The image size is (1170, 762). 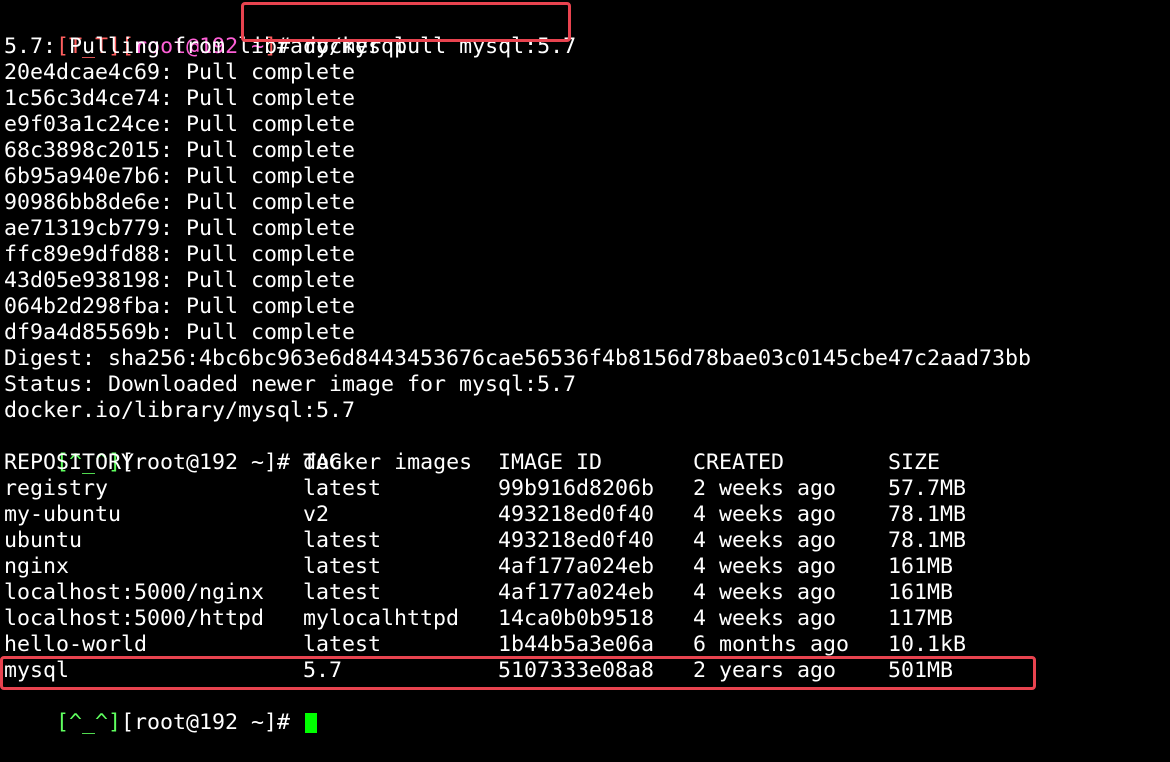 What do you see at coordinates (290, 722) in the screenshot?
I see `prompt-hash: #` at bounding box center [290, 722].